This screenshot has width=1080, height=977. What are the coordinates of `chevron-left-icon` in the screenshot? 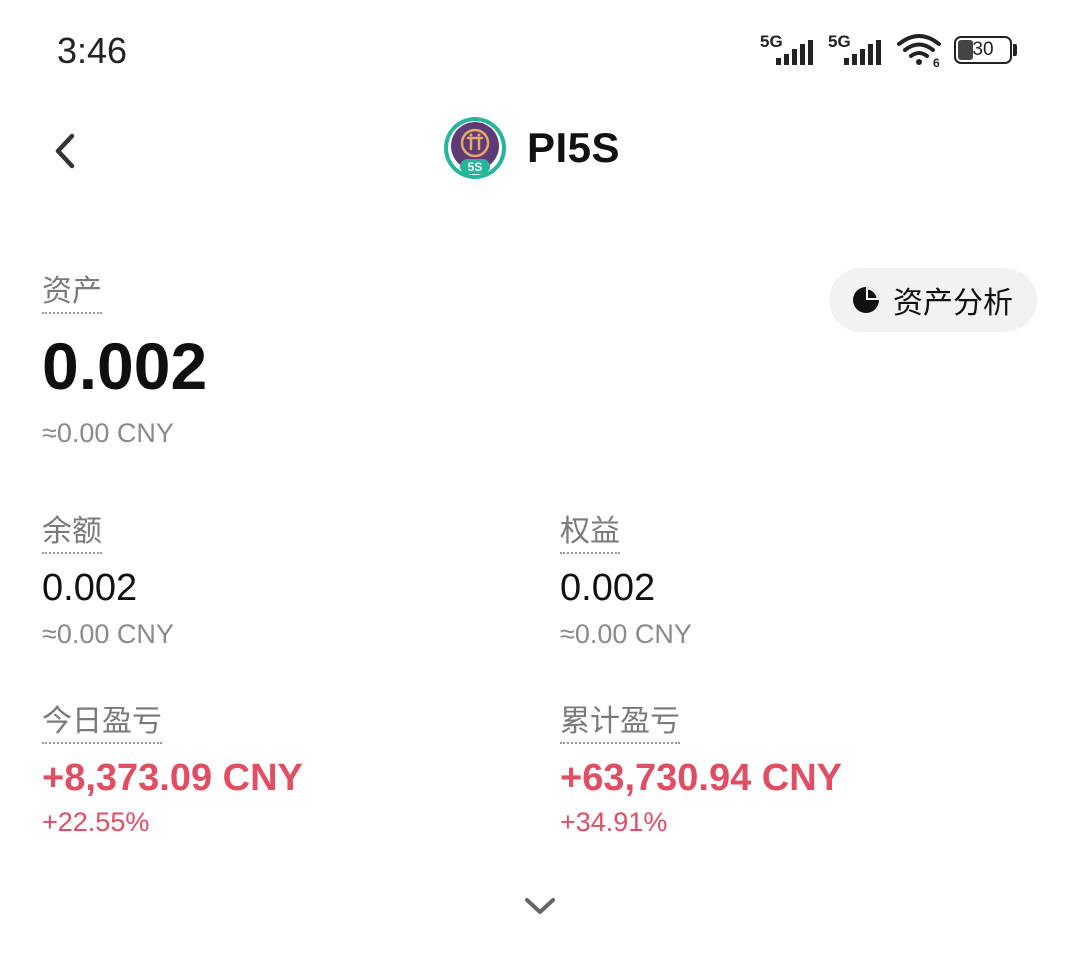 It's located at (65, 151).